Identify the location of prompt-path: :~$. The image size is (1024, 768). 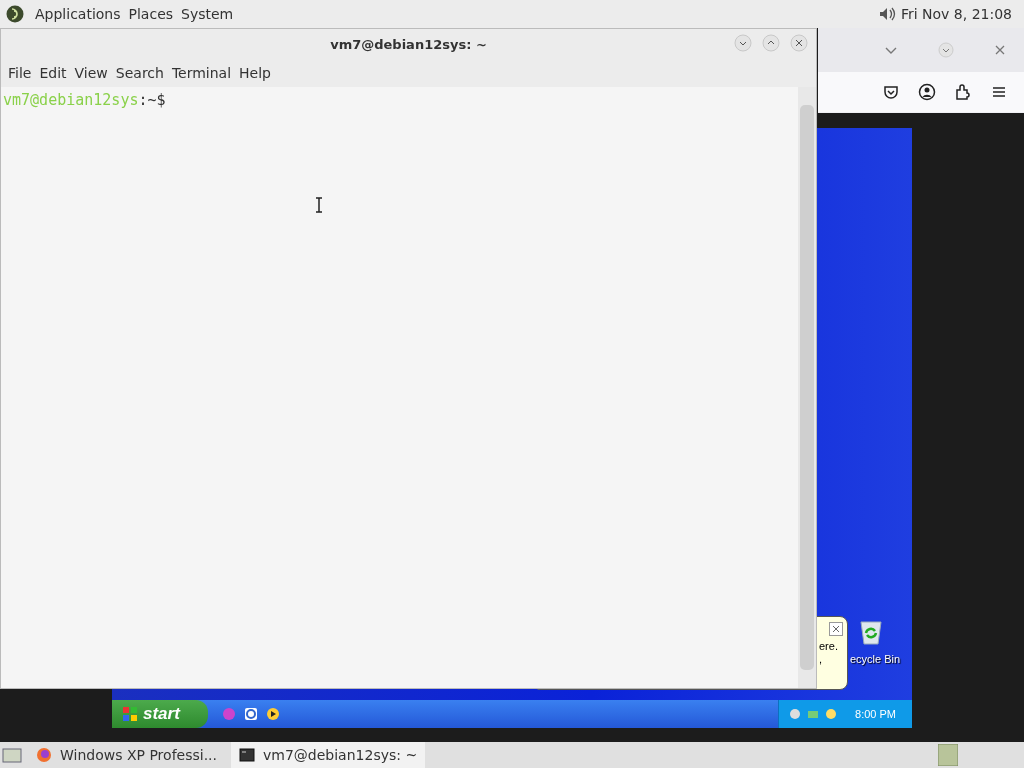
(152, 100).